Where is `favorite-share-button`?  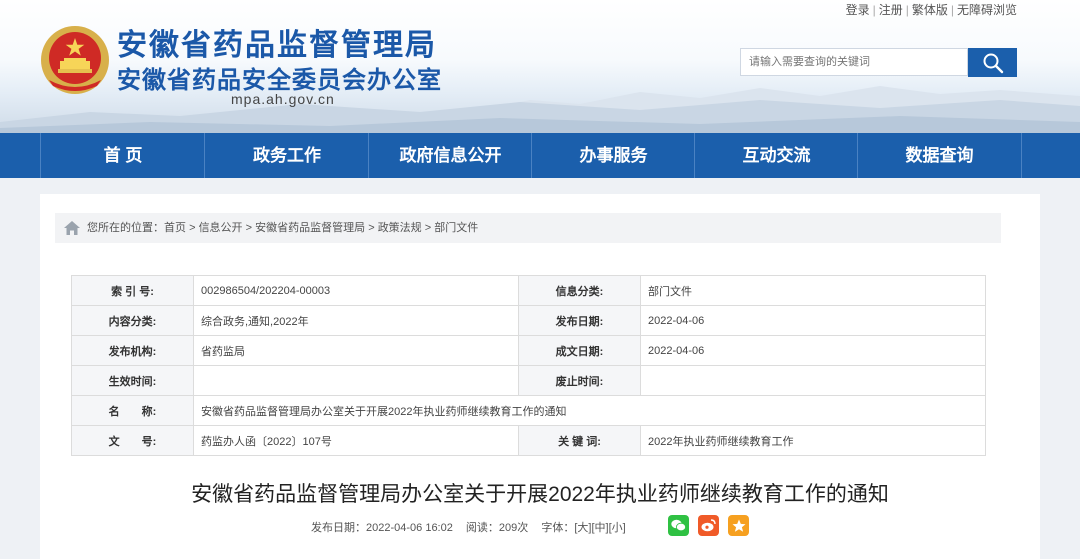 favorite-share-button is located at coordinates (738, 525).